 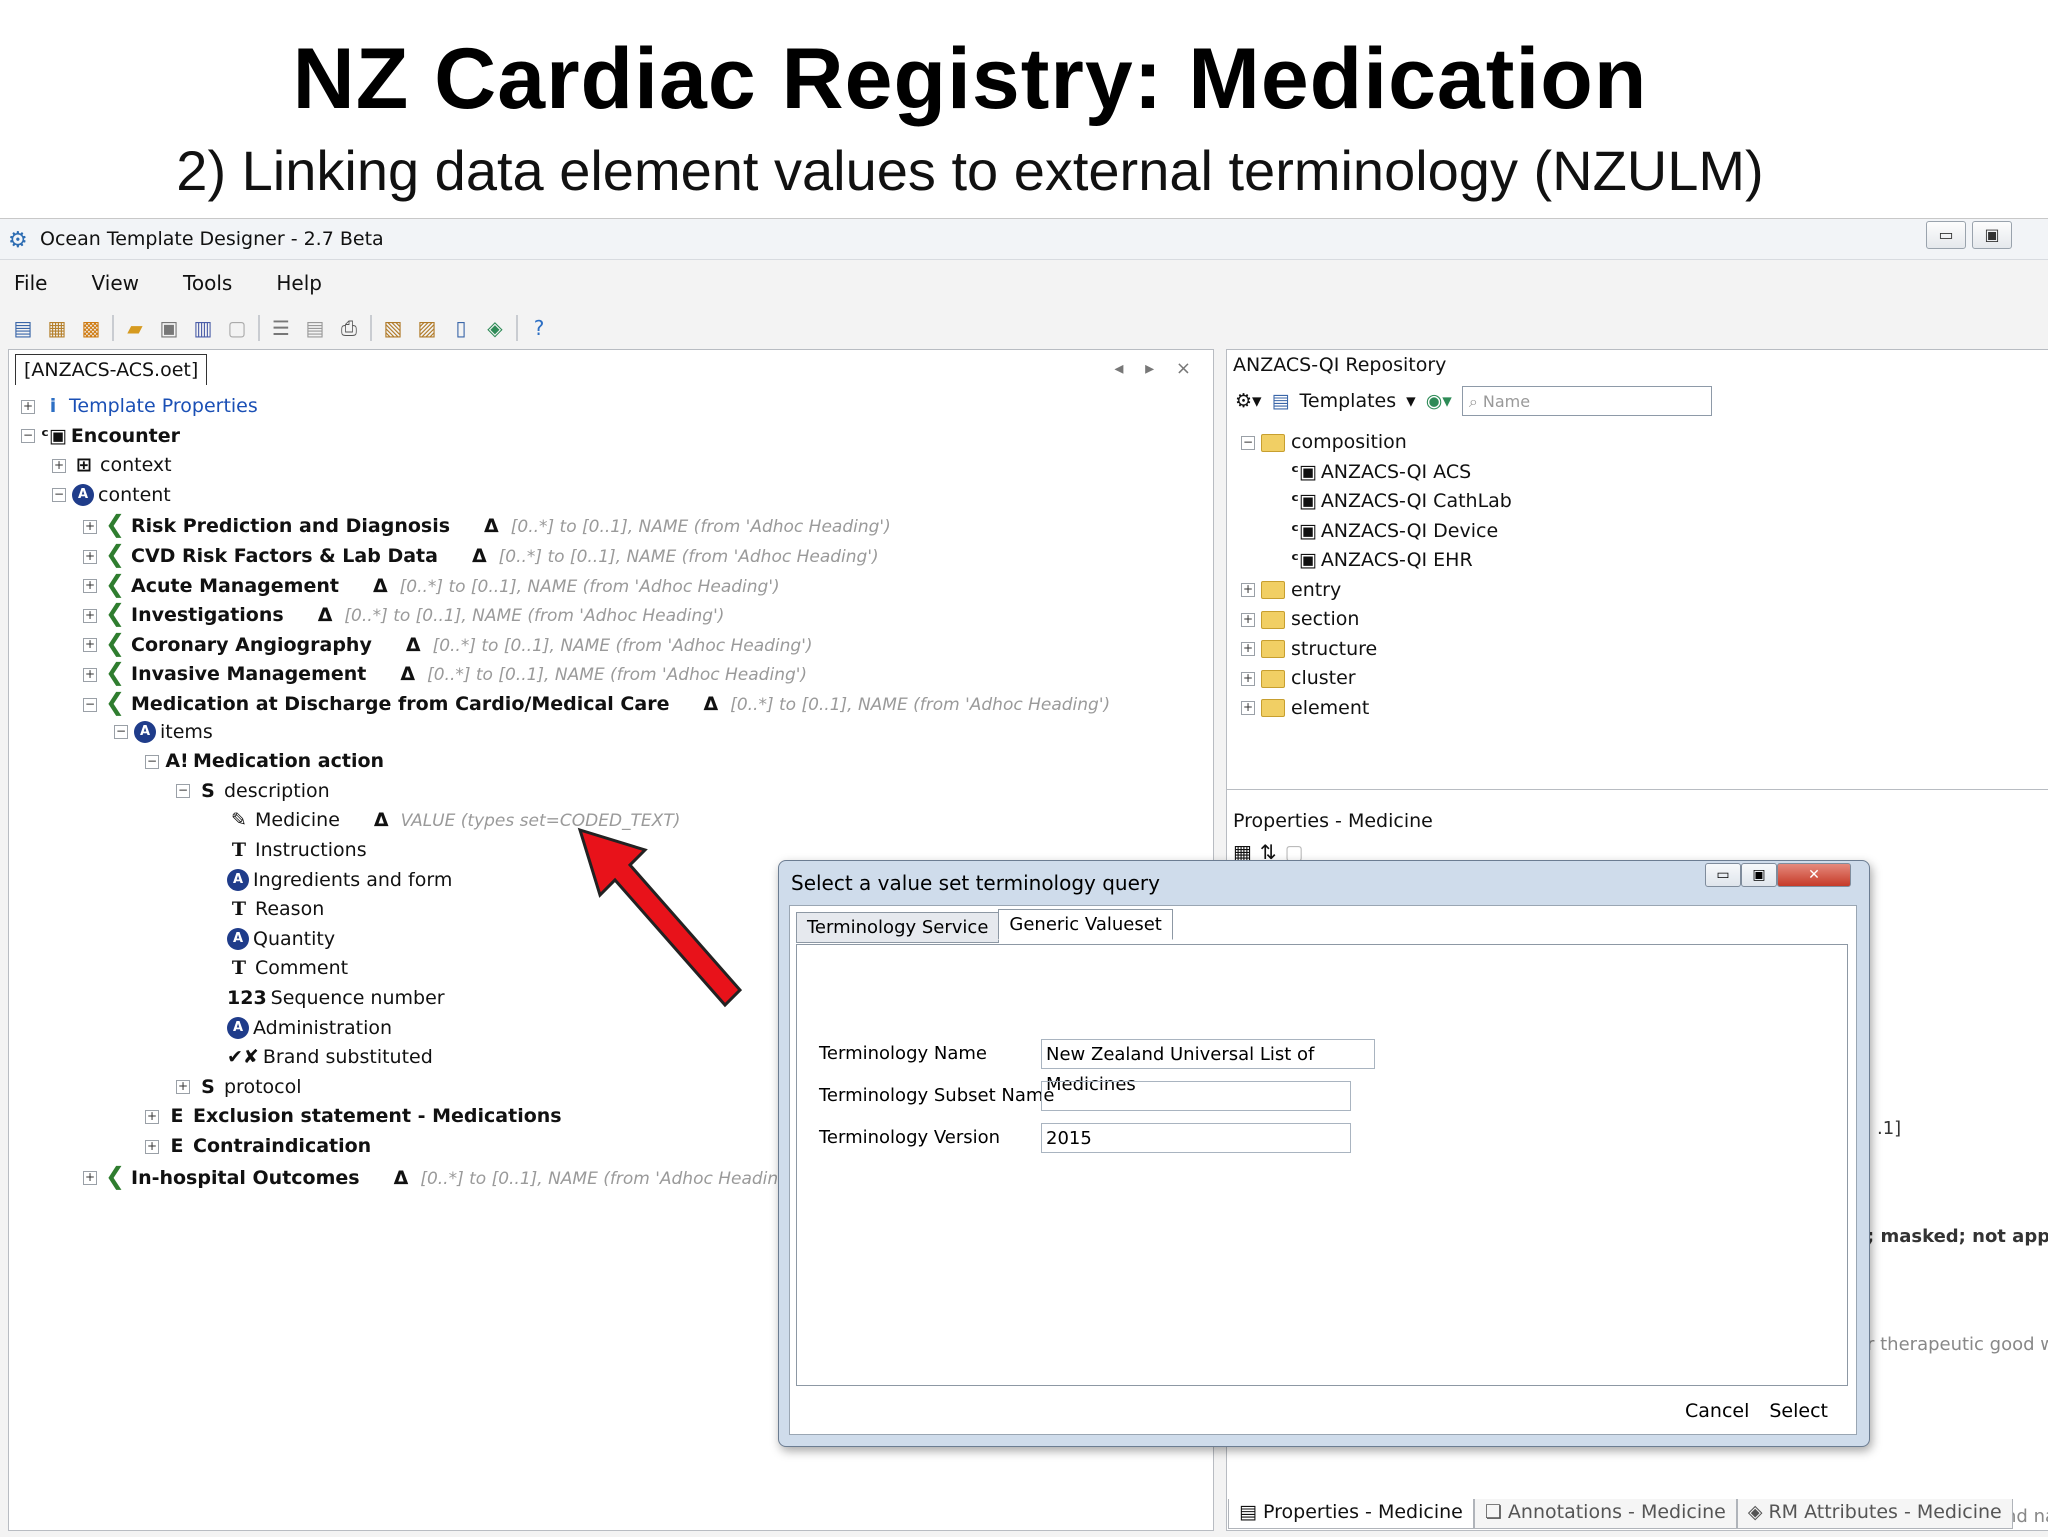 What do you see at coordinates (1351, 1514) in the screenshot?
I see `tab-properties: ▤ Properties - Medicine` at bounding box center [1351, 1514].